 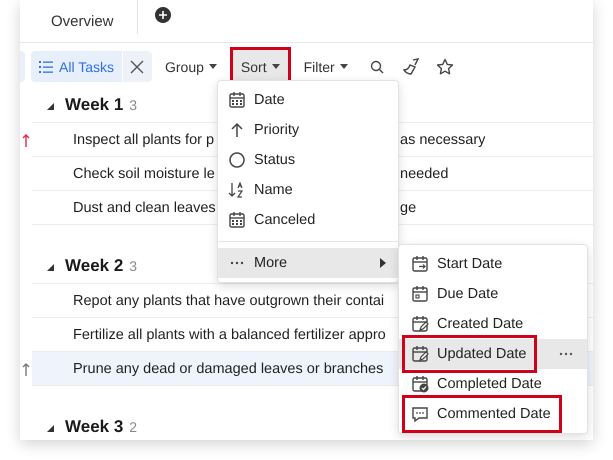 What do you see at coordinates (46, 66) in the screenshot?
I see `list-icon` at bounding box center [46, 66].